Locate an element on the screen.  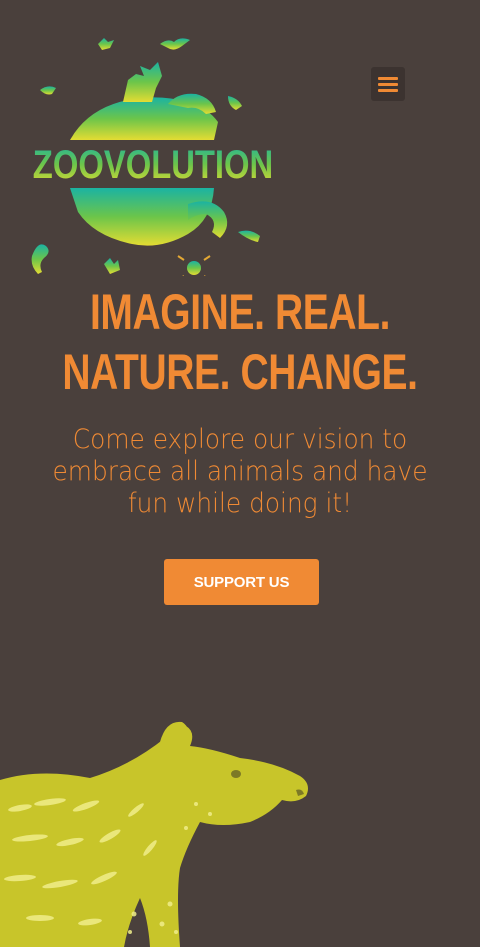
menu-button is located at coordinates (388, 84).